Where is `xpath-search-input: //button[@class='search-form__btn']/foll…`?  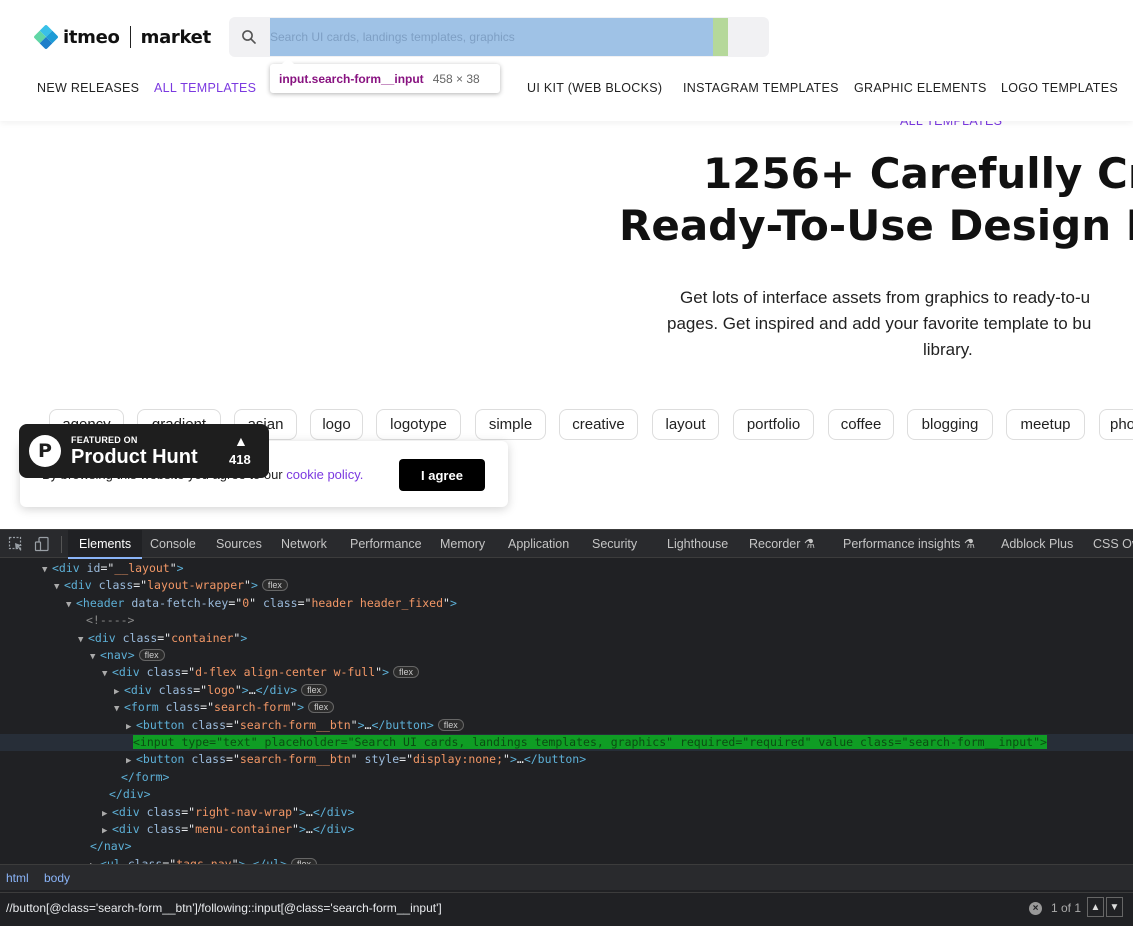 xpath-search-input: //button[@class='search-form__btn']/foll… is located at coordinates (224, 908).